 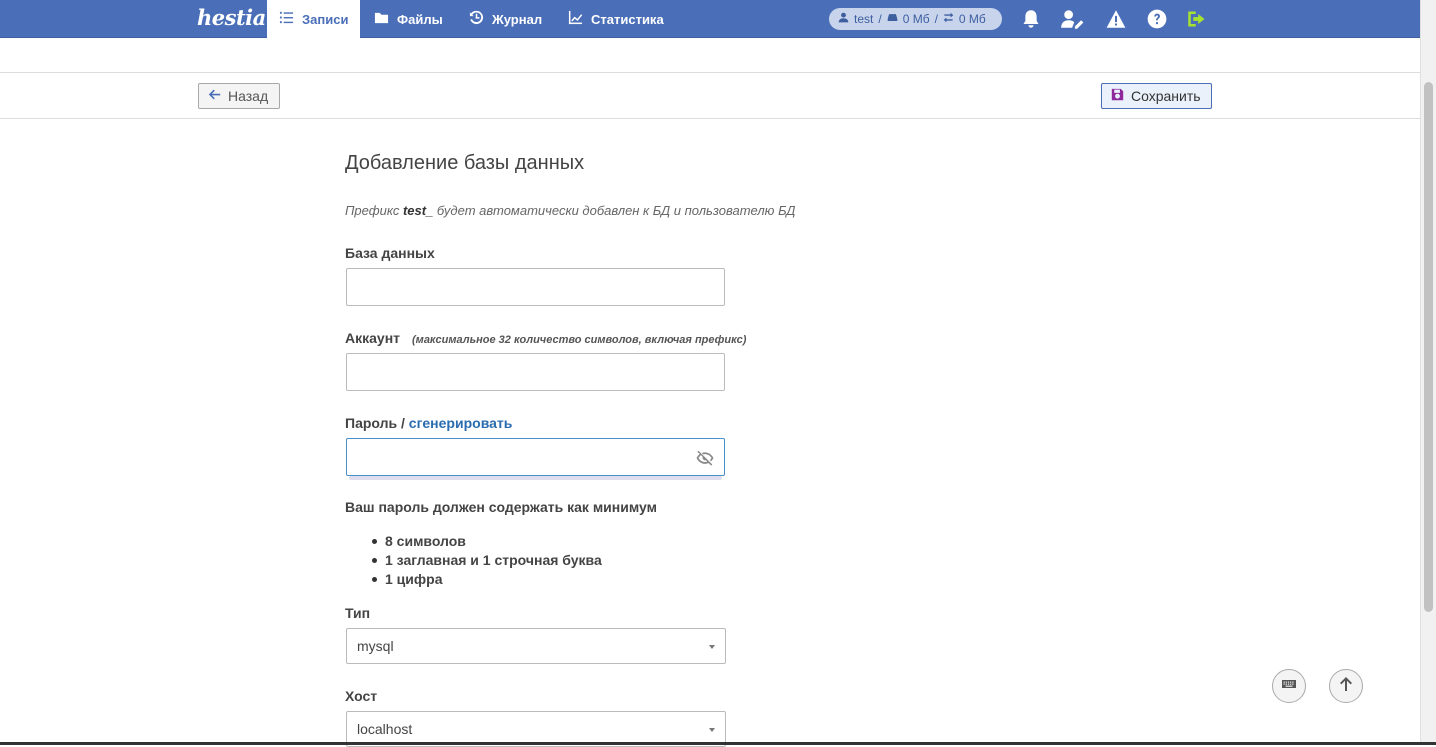 I want to click on nav-item-label: Файлы, so click(x=420, y=19).